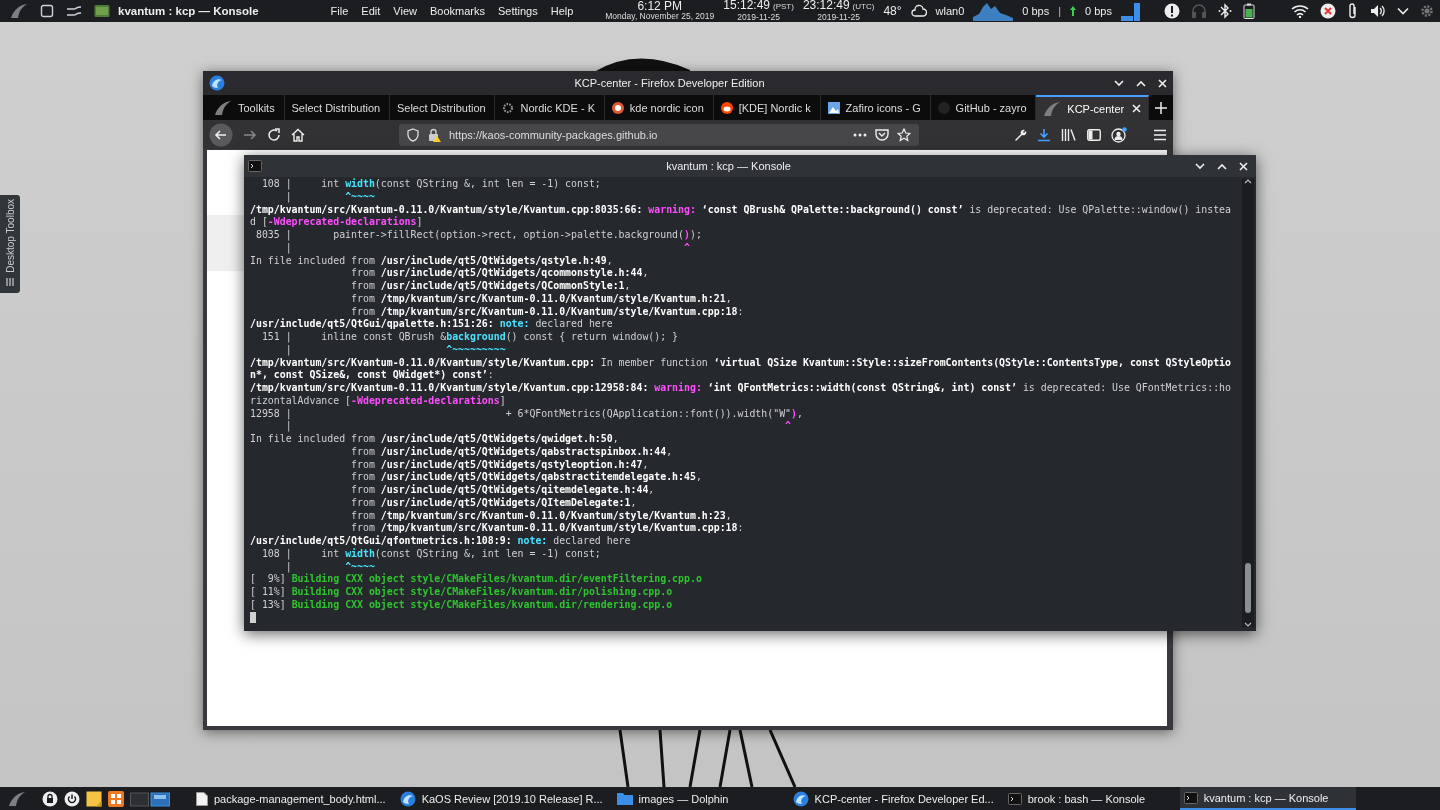  I want to click on shield-icon, so click(413, 134).